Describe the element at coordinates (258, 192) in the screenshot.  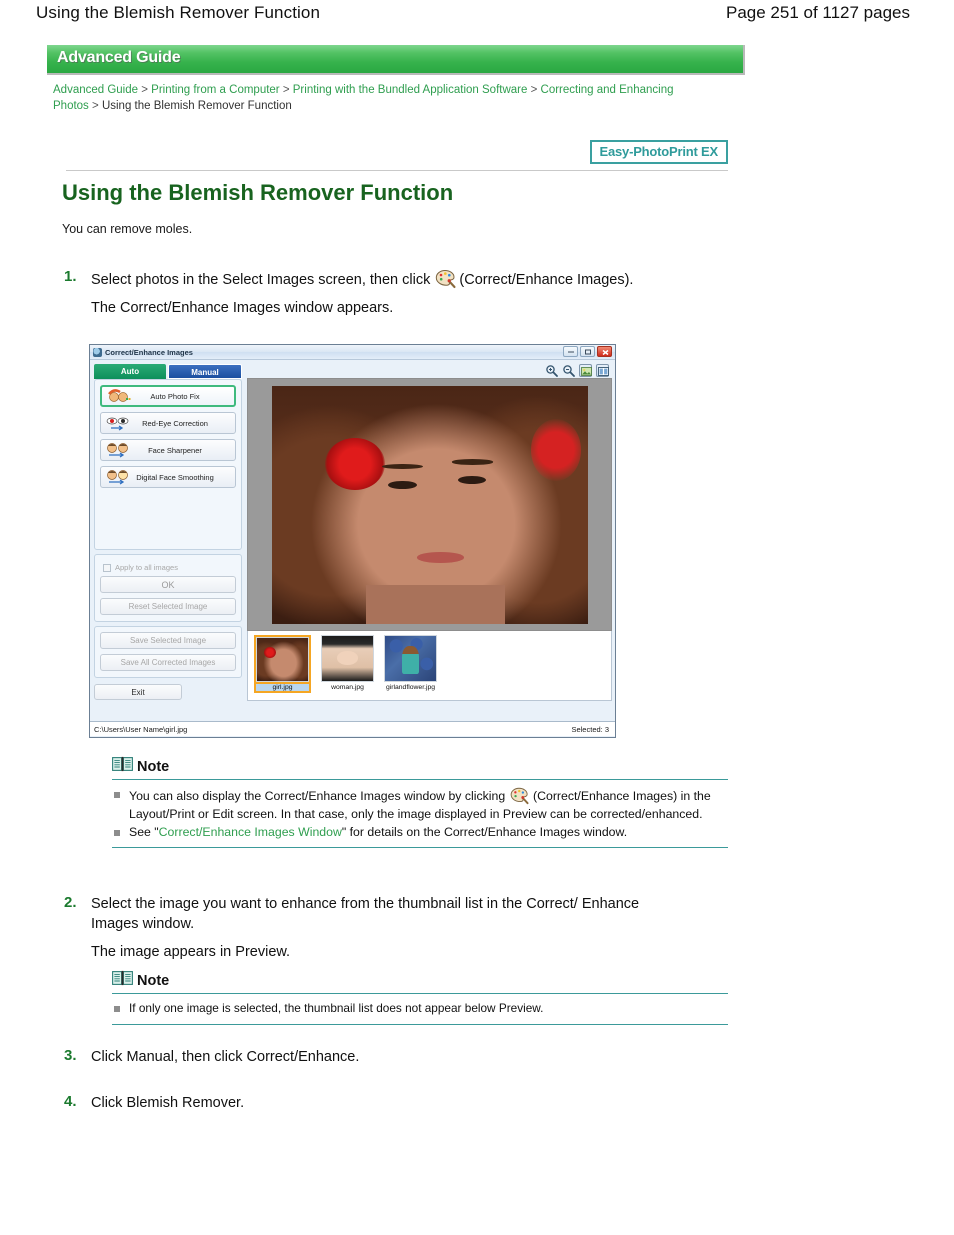
I see `page-title: Using the Blemish Remover Function` at that location.